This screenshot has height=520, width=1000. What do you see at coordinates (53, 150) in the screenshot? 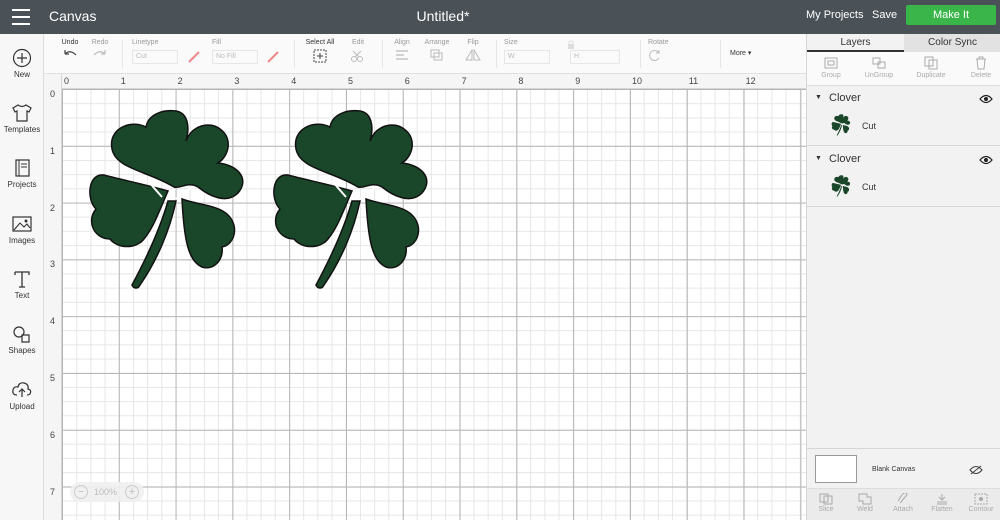
I see `ruler-left-number: 1` at bounding box center [53, 150].